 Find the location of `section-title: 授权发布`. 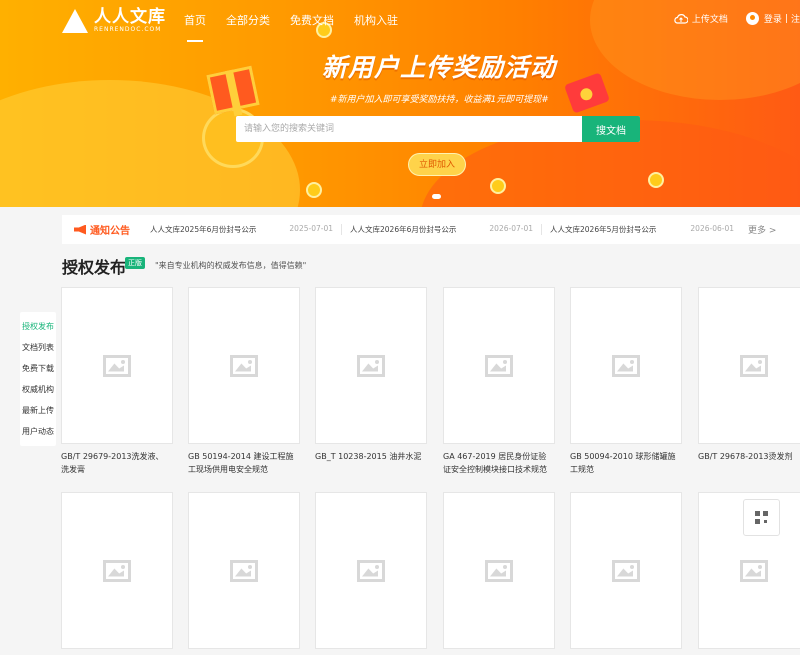

section-title: 授权发布 is located at coordinates (94, 267).